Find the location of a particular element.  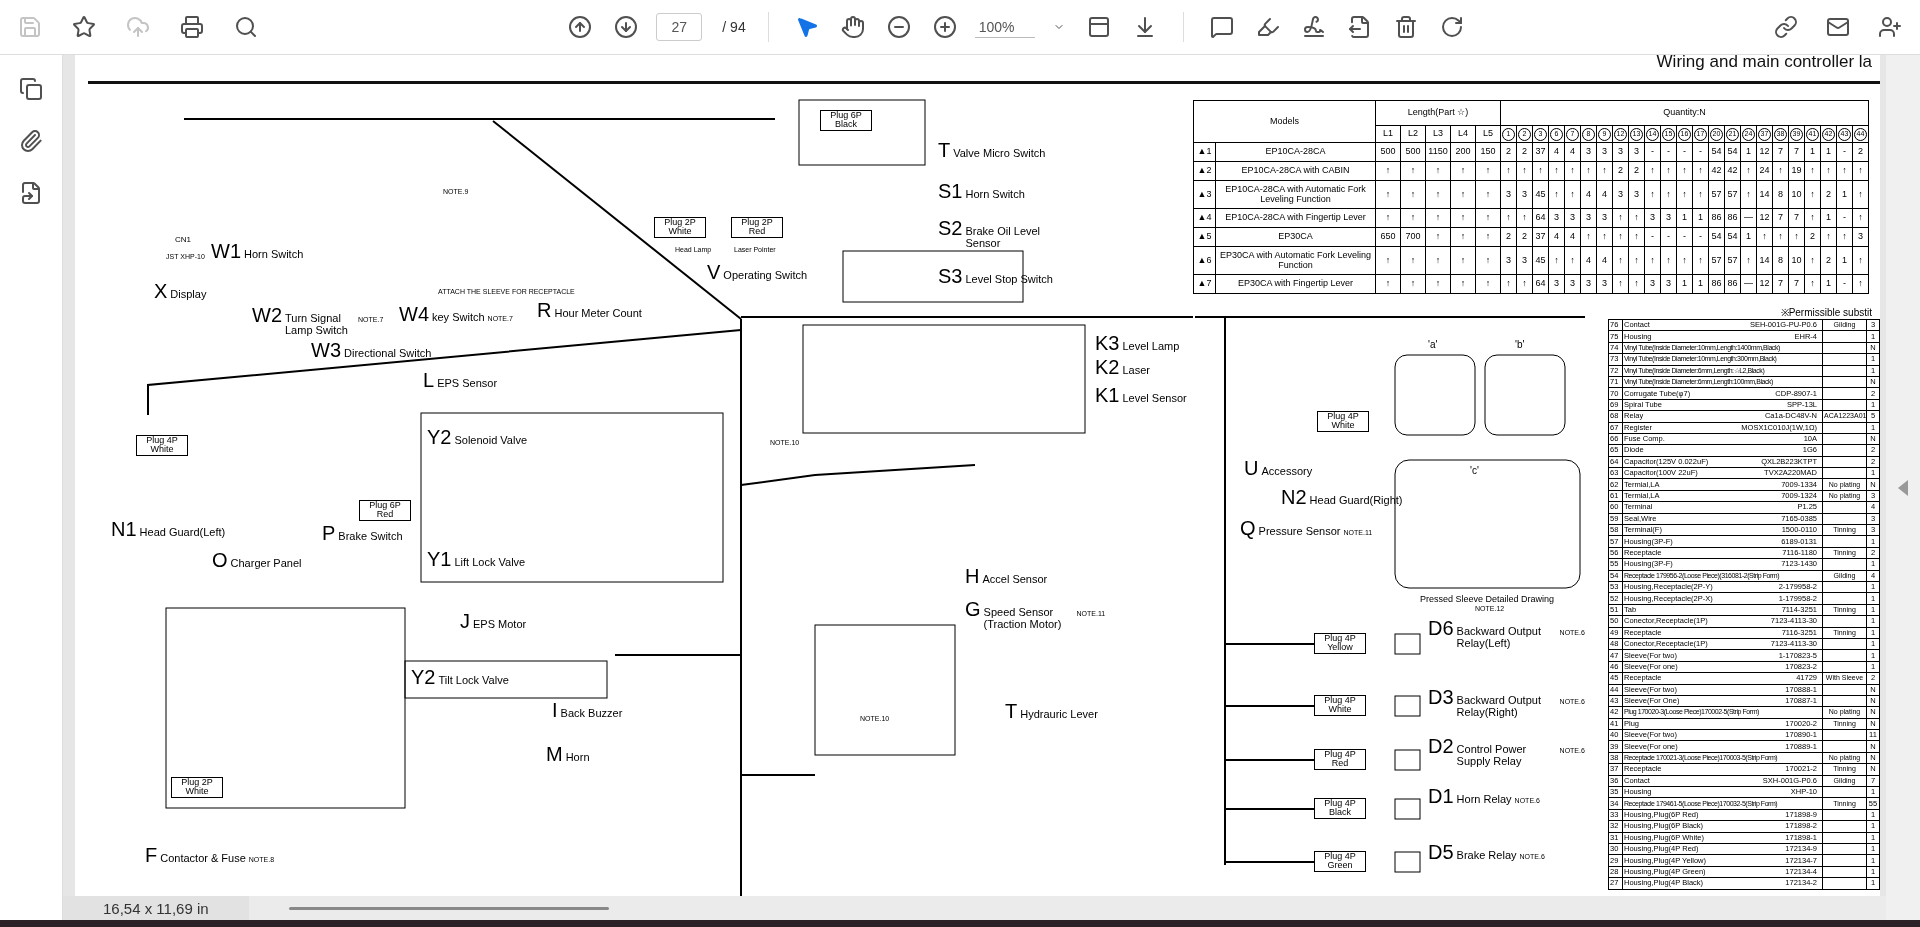

page-number-field: 27 is located at coordinates (679, 27).